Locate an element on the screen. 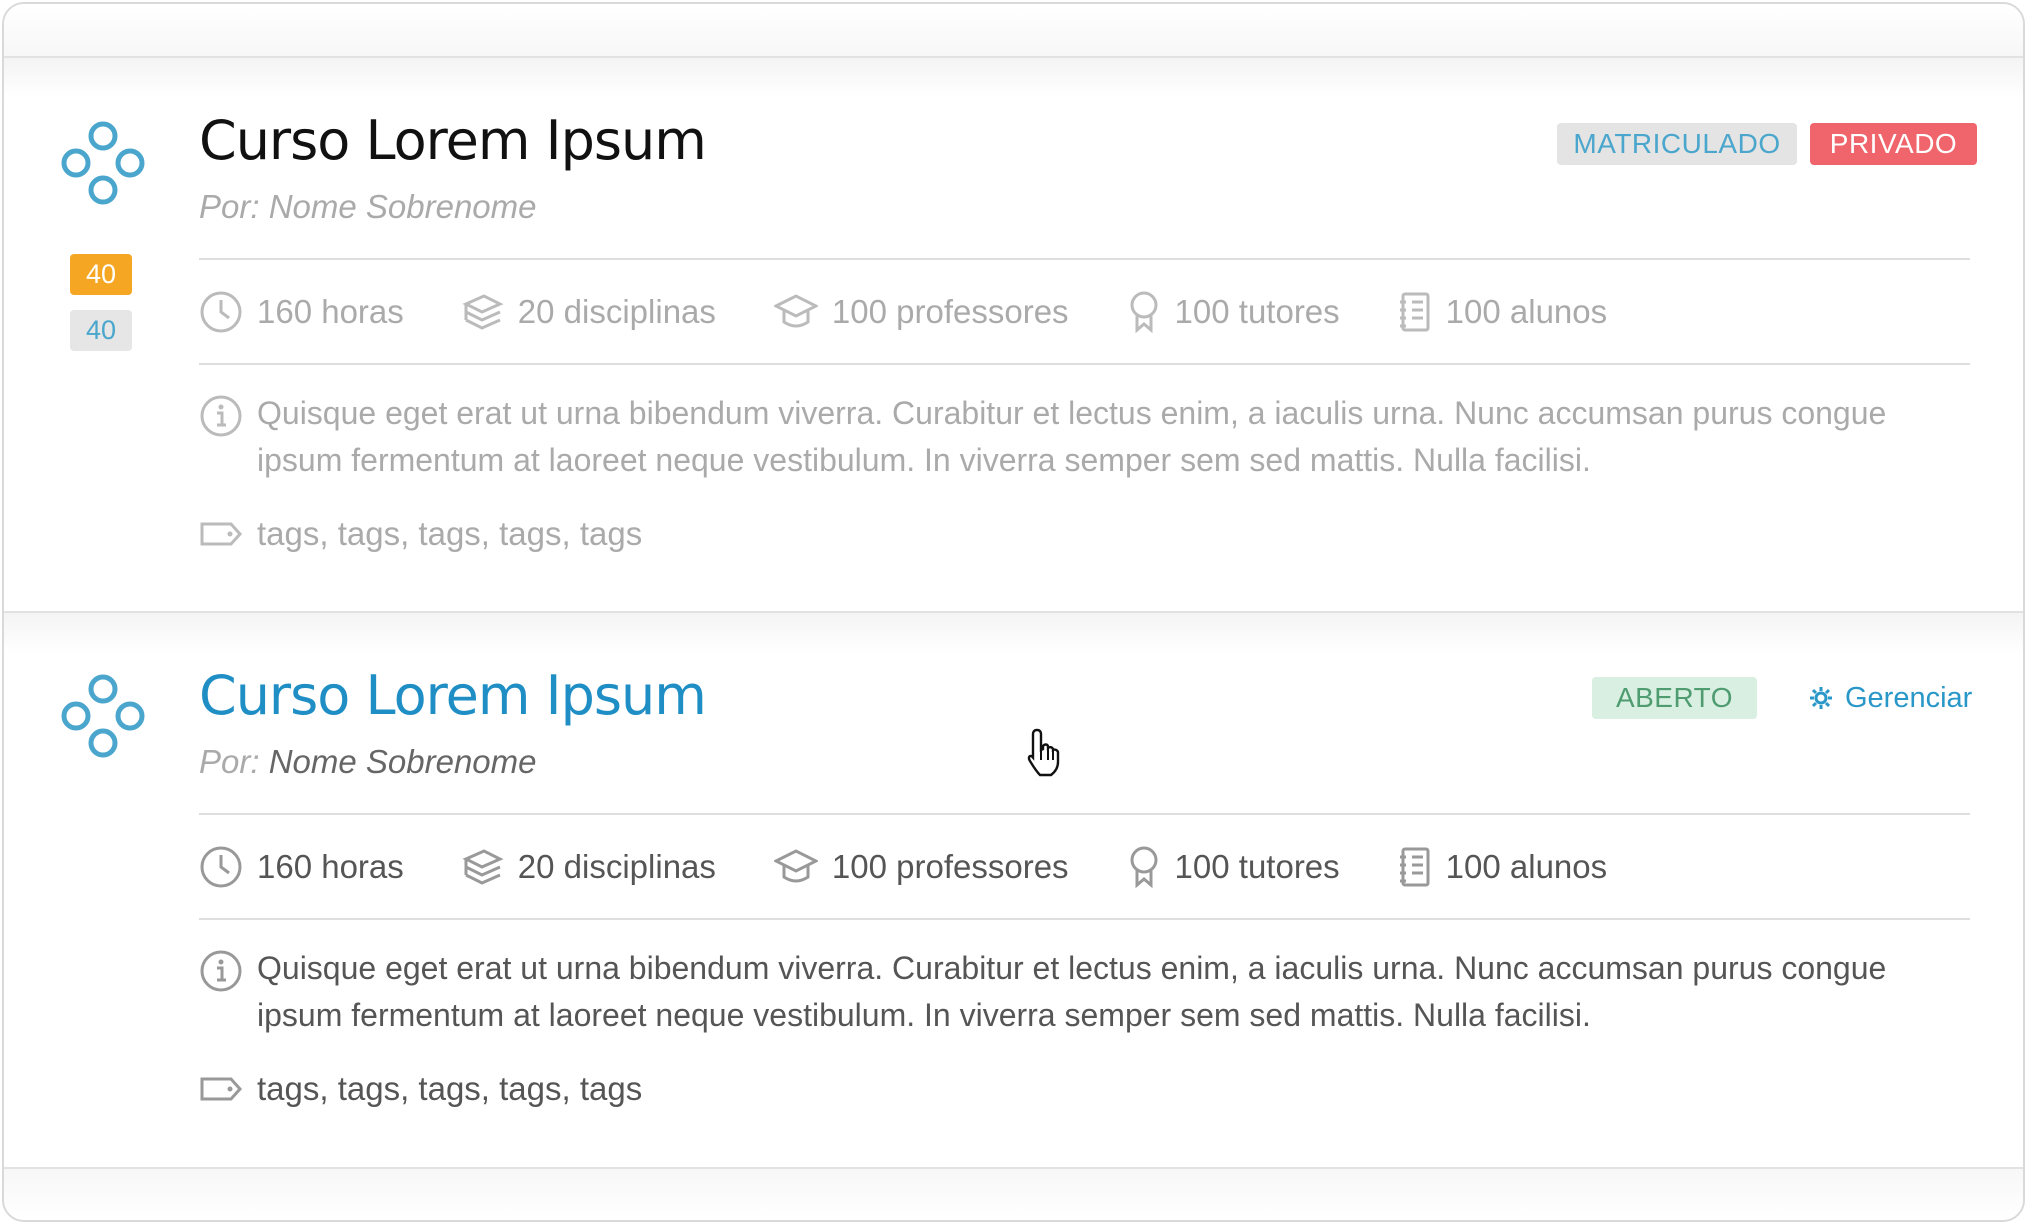 The image size is (2029, 1226). status-badge-private: PRIVADO is located at coordinates (1893, 144).